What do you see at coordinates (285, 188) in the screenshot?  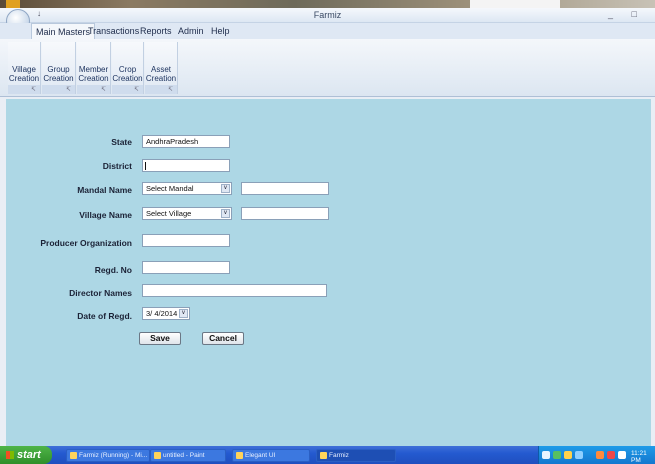 I see `mandal-name-field` at bounding box center [285, 188].